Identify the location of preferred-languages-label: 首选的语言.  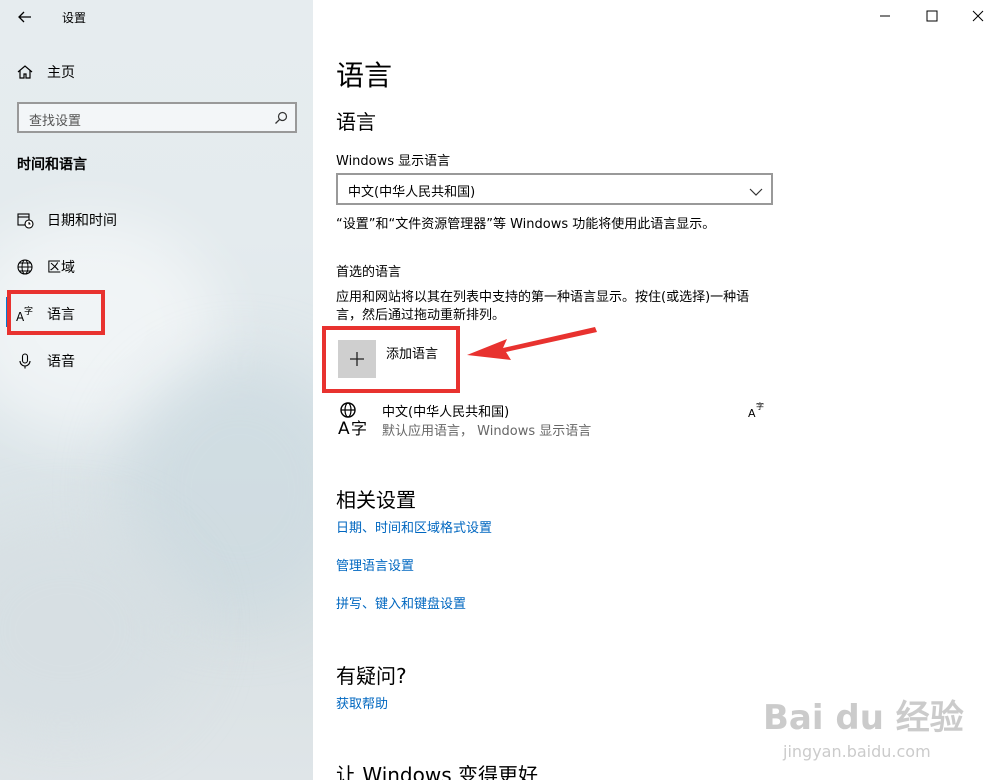
(369, 272).